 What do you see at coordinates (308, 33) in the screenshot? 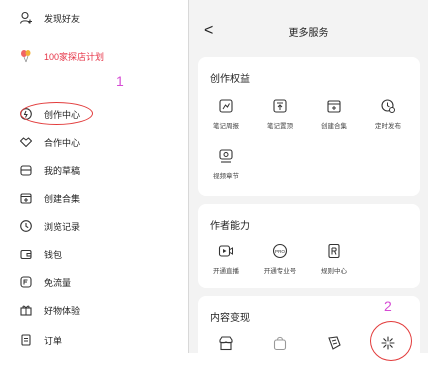
I see `page-title: 更多服务` at bounding box center [308, 33].